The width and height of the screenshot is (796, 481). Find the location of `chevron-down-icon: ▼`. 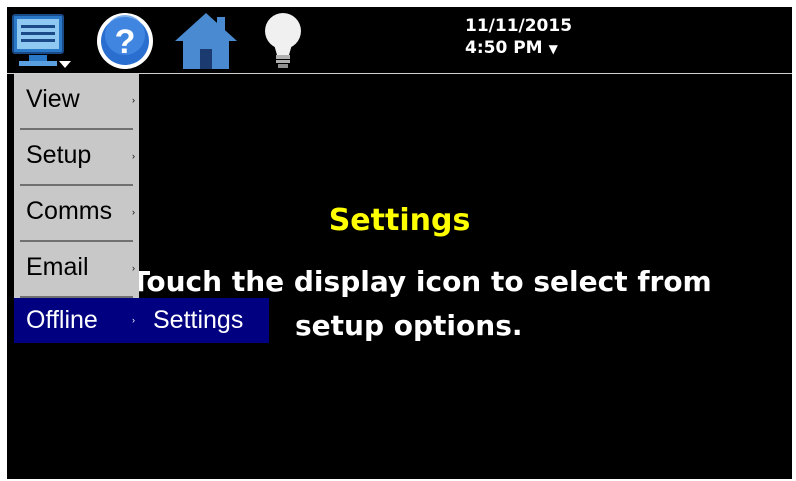

chevron-down-icon: ▼ is located at coordinates (553, 49).